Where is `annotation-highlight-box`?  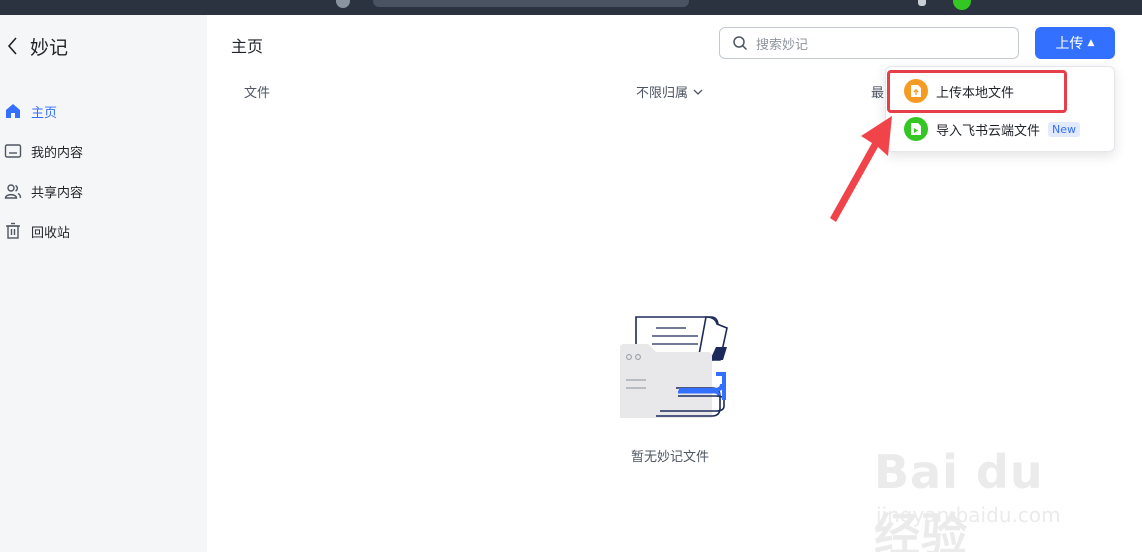
annotation-highlight-box is located at coordinates (977, 91).